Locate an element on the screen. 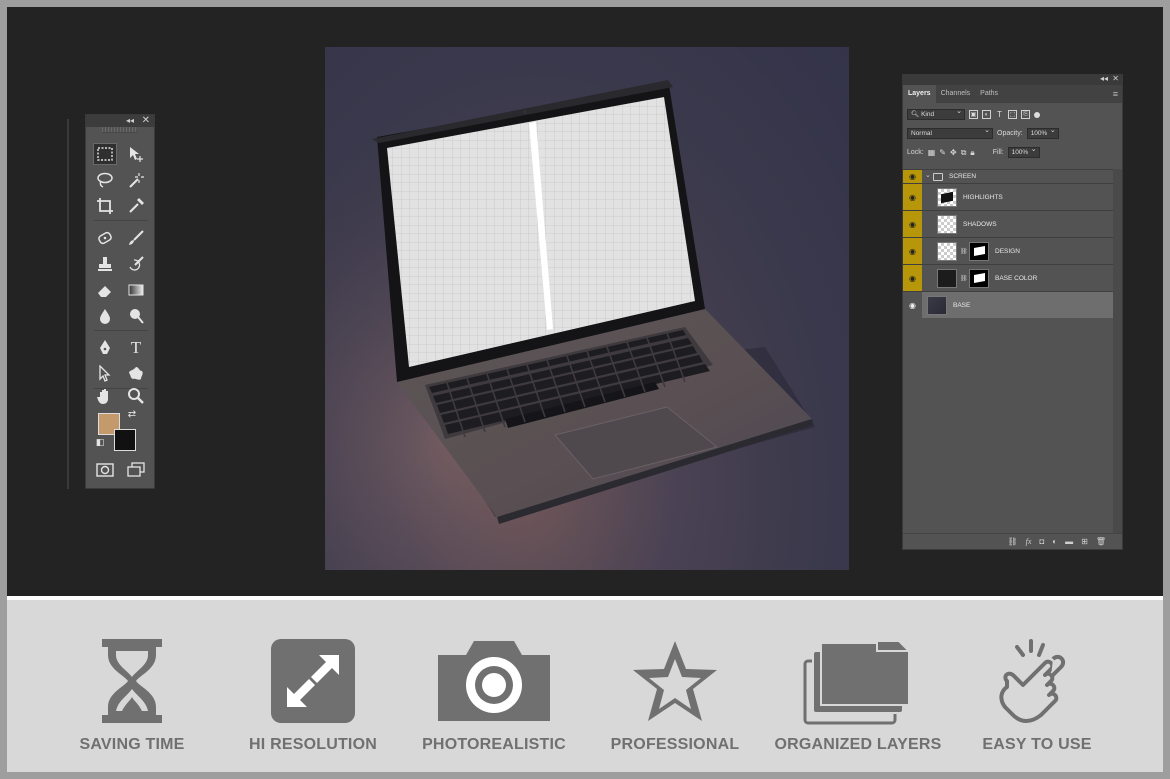  fill-label: Fill: is located at coordinates (998, 152).